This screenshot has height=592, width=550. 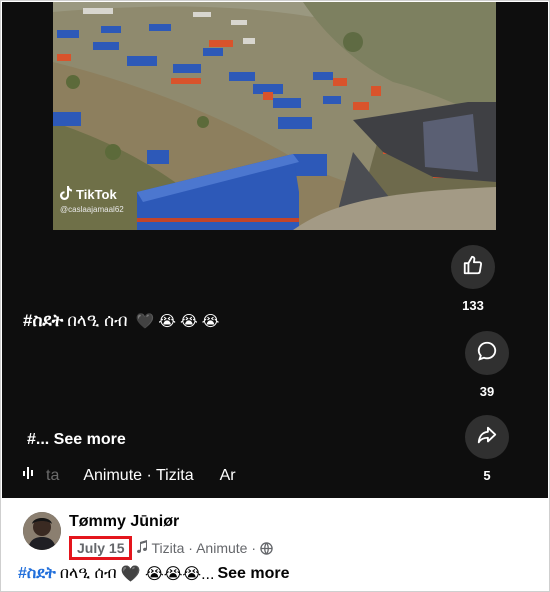 I want to click on post-meta: July 15 Tizita · Animute ·, so click(x=171, y=548).